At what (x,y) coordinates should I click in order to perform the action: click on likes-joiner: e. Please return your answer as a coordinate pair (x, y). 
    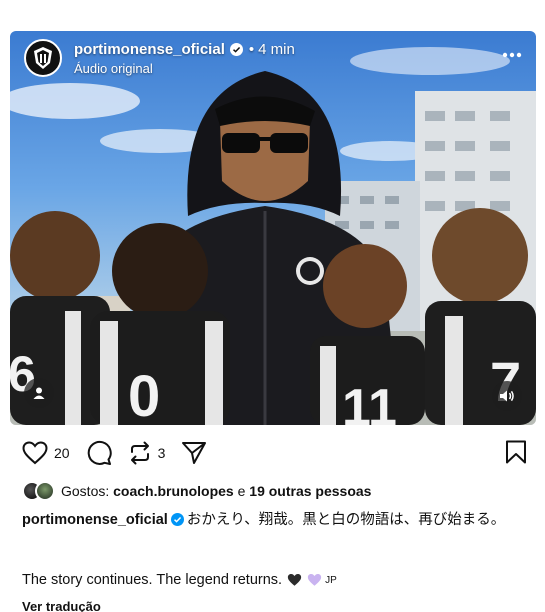
    Looking at the image, I should click on (241, 491).